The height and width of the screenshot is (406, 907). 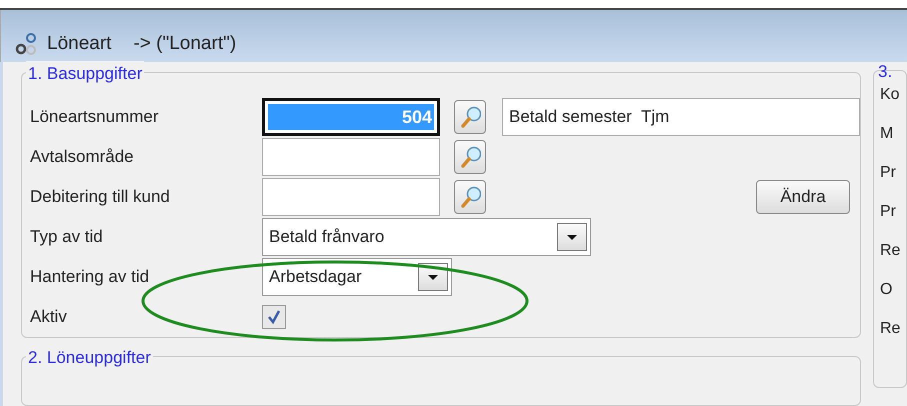 I want to click on field-label: Typ av tid, so click(x=67, y=237).